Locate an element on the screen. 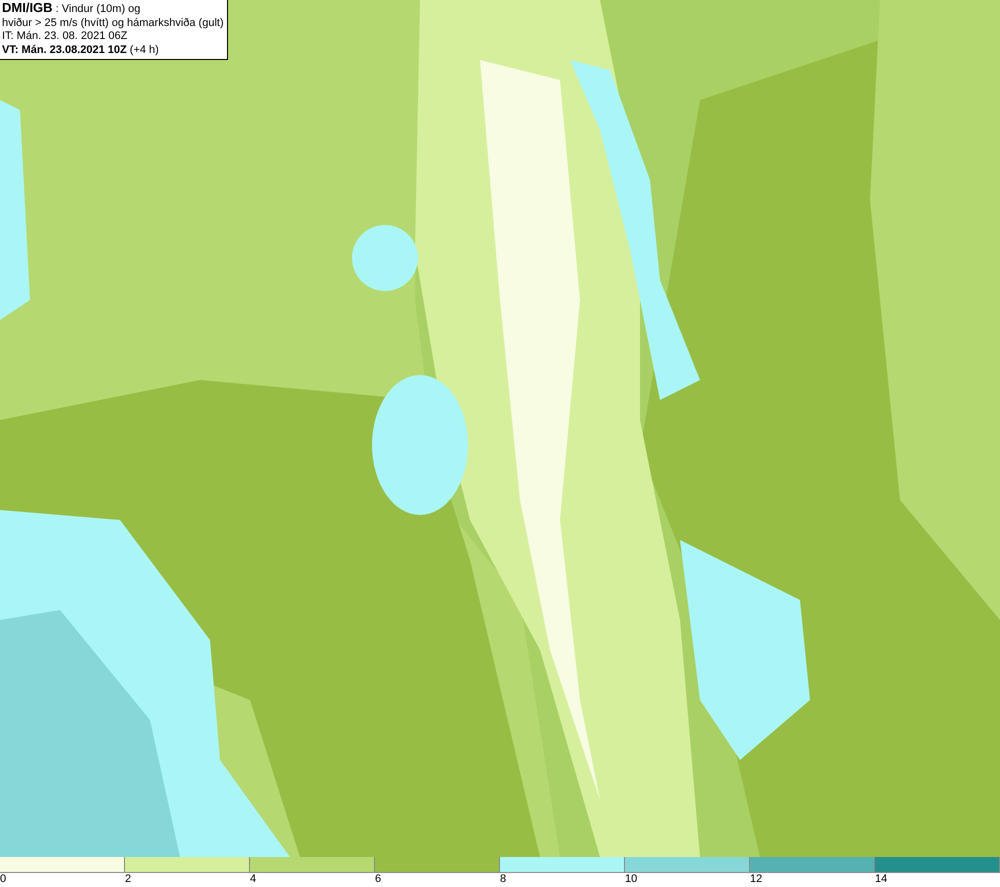 The width and height of the screenshot is (1000, 887). info-text: VT: Mán. 23.08.2021 10Z (+4 h) is located at coordinates (81, 50).